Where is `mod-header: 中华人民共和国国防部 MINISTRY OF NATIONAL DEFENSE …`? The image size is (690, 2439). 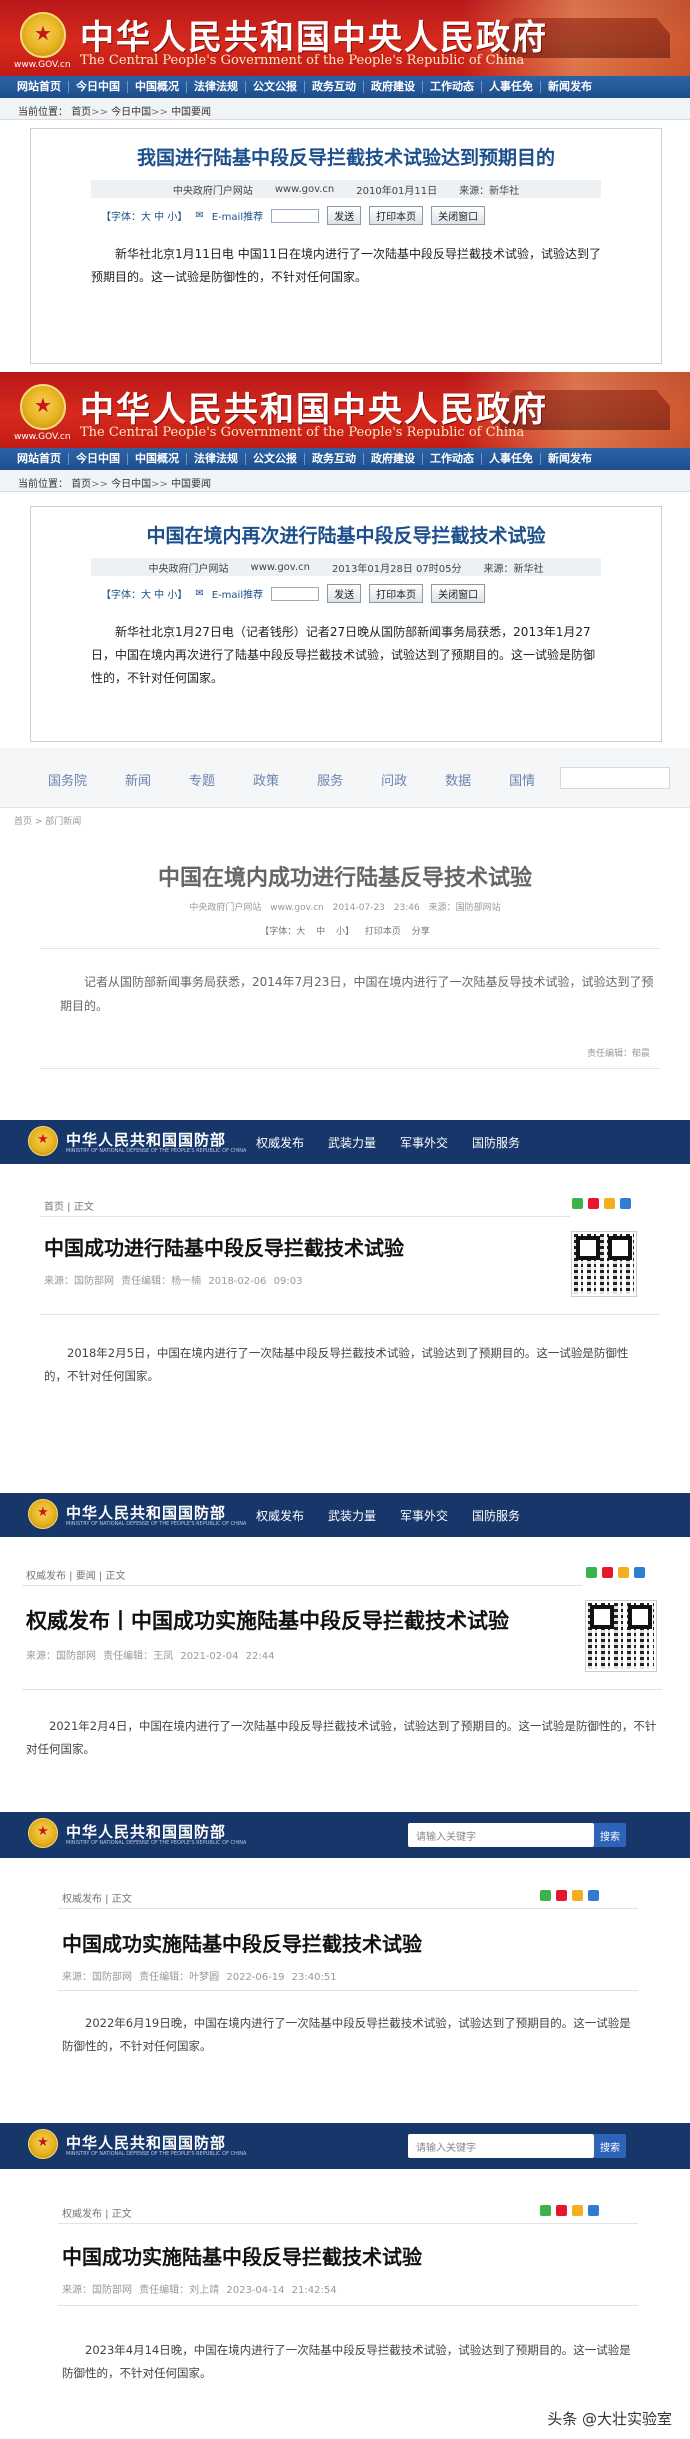 mod-header: 中华人民共和国国防部 MINISTRY OF NATIONAL DEFENSE … is located at coordinates (345, 1515).